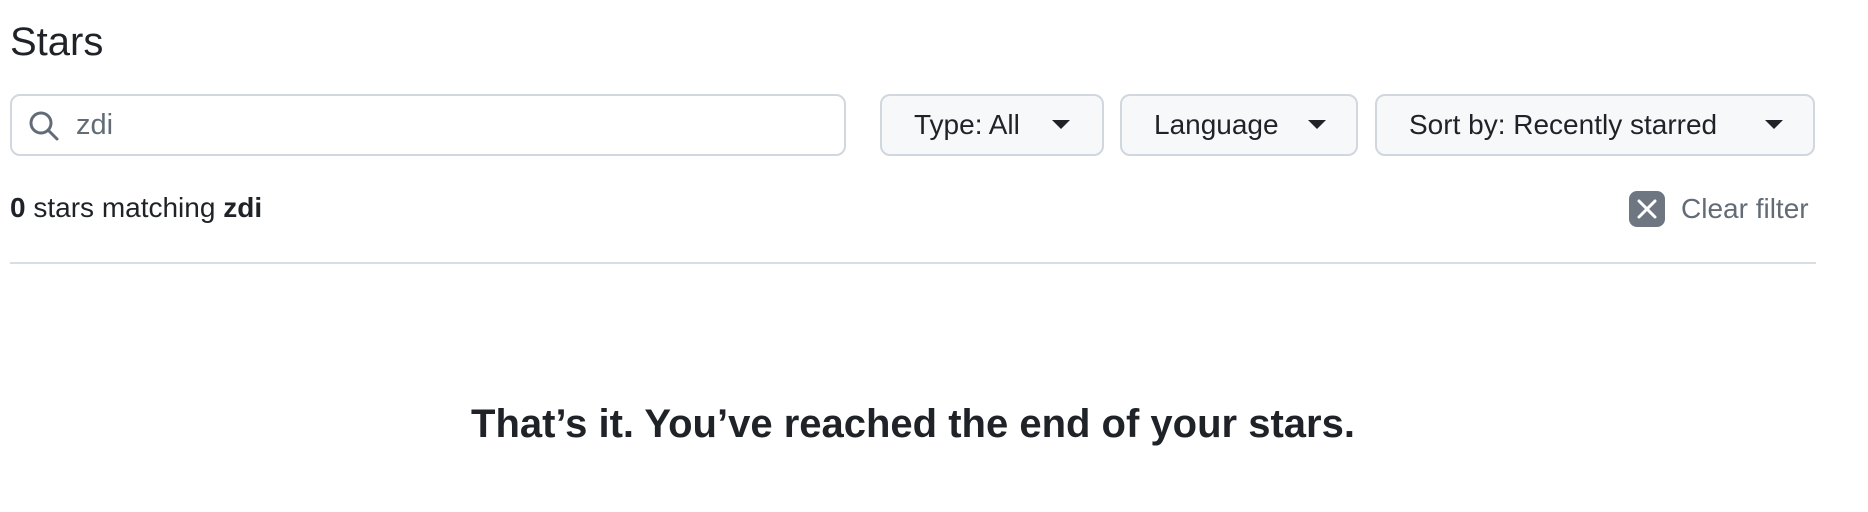  I want to click on sort-button: Sort by: Recently starred, so click(1595, 125).